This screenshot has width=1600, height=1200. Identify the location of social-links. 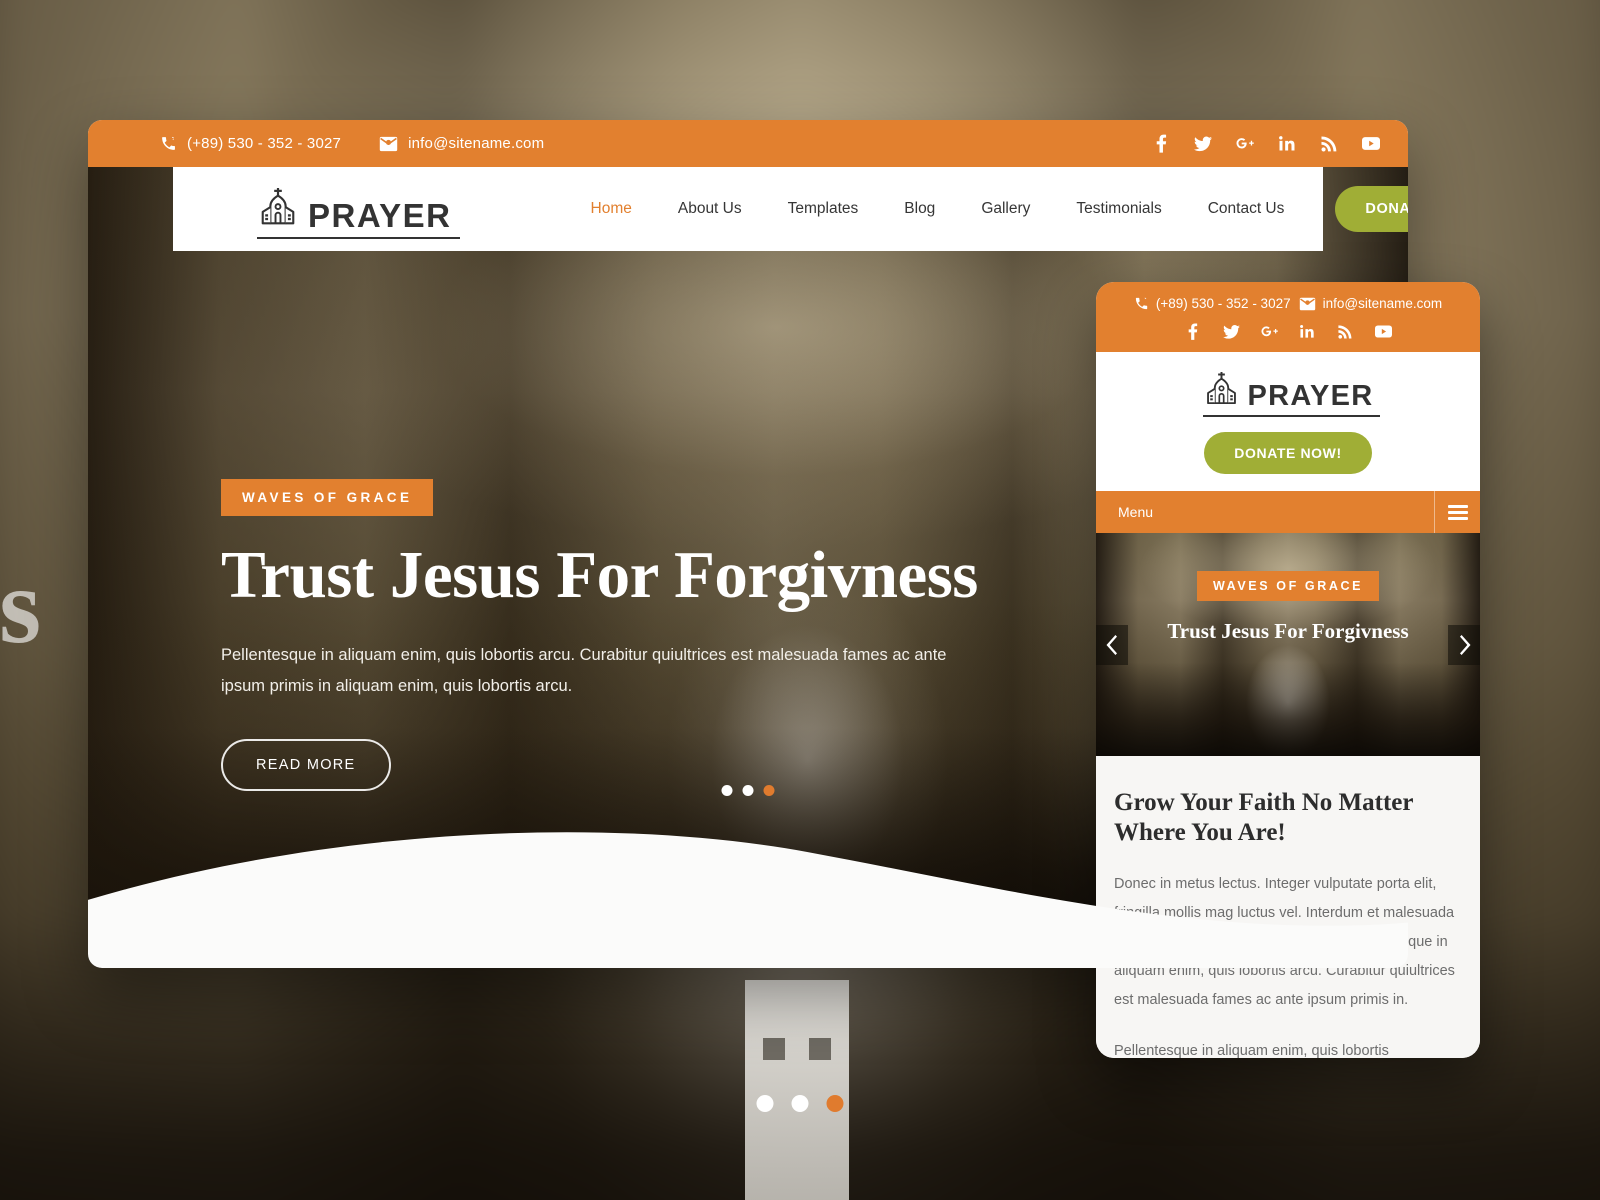
(1266, 143).